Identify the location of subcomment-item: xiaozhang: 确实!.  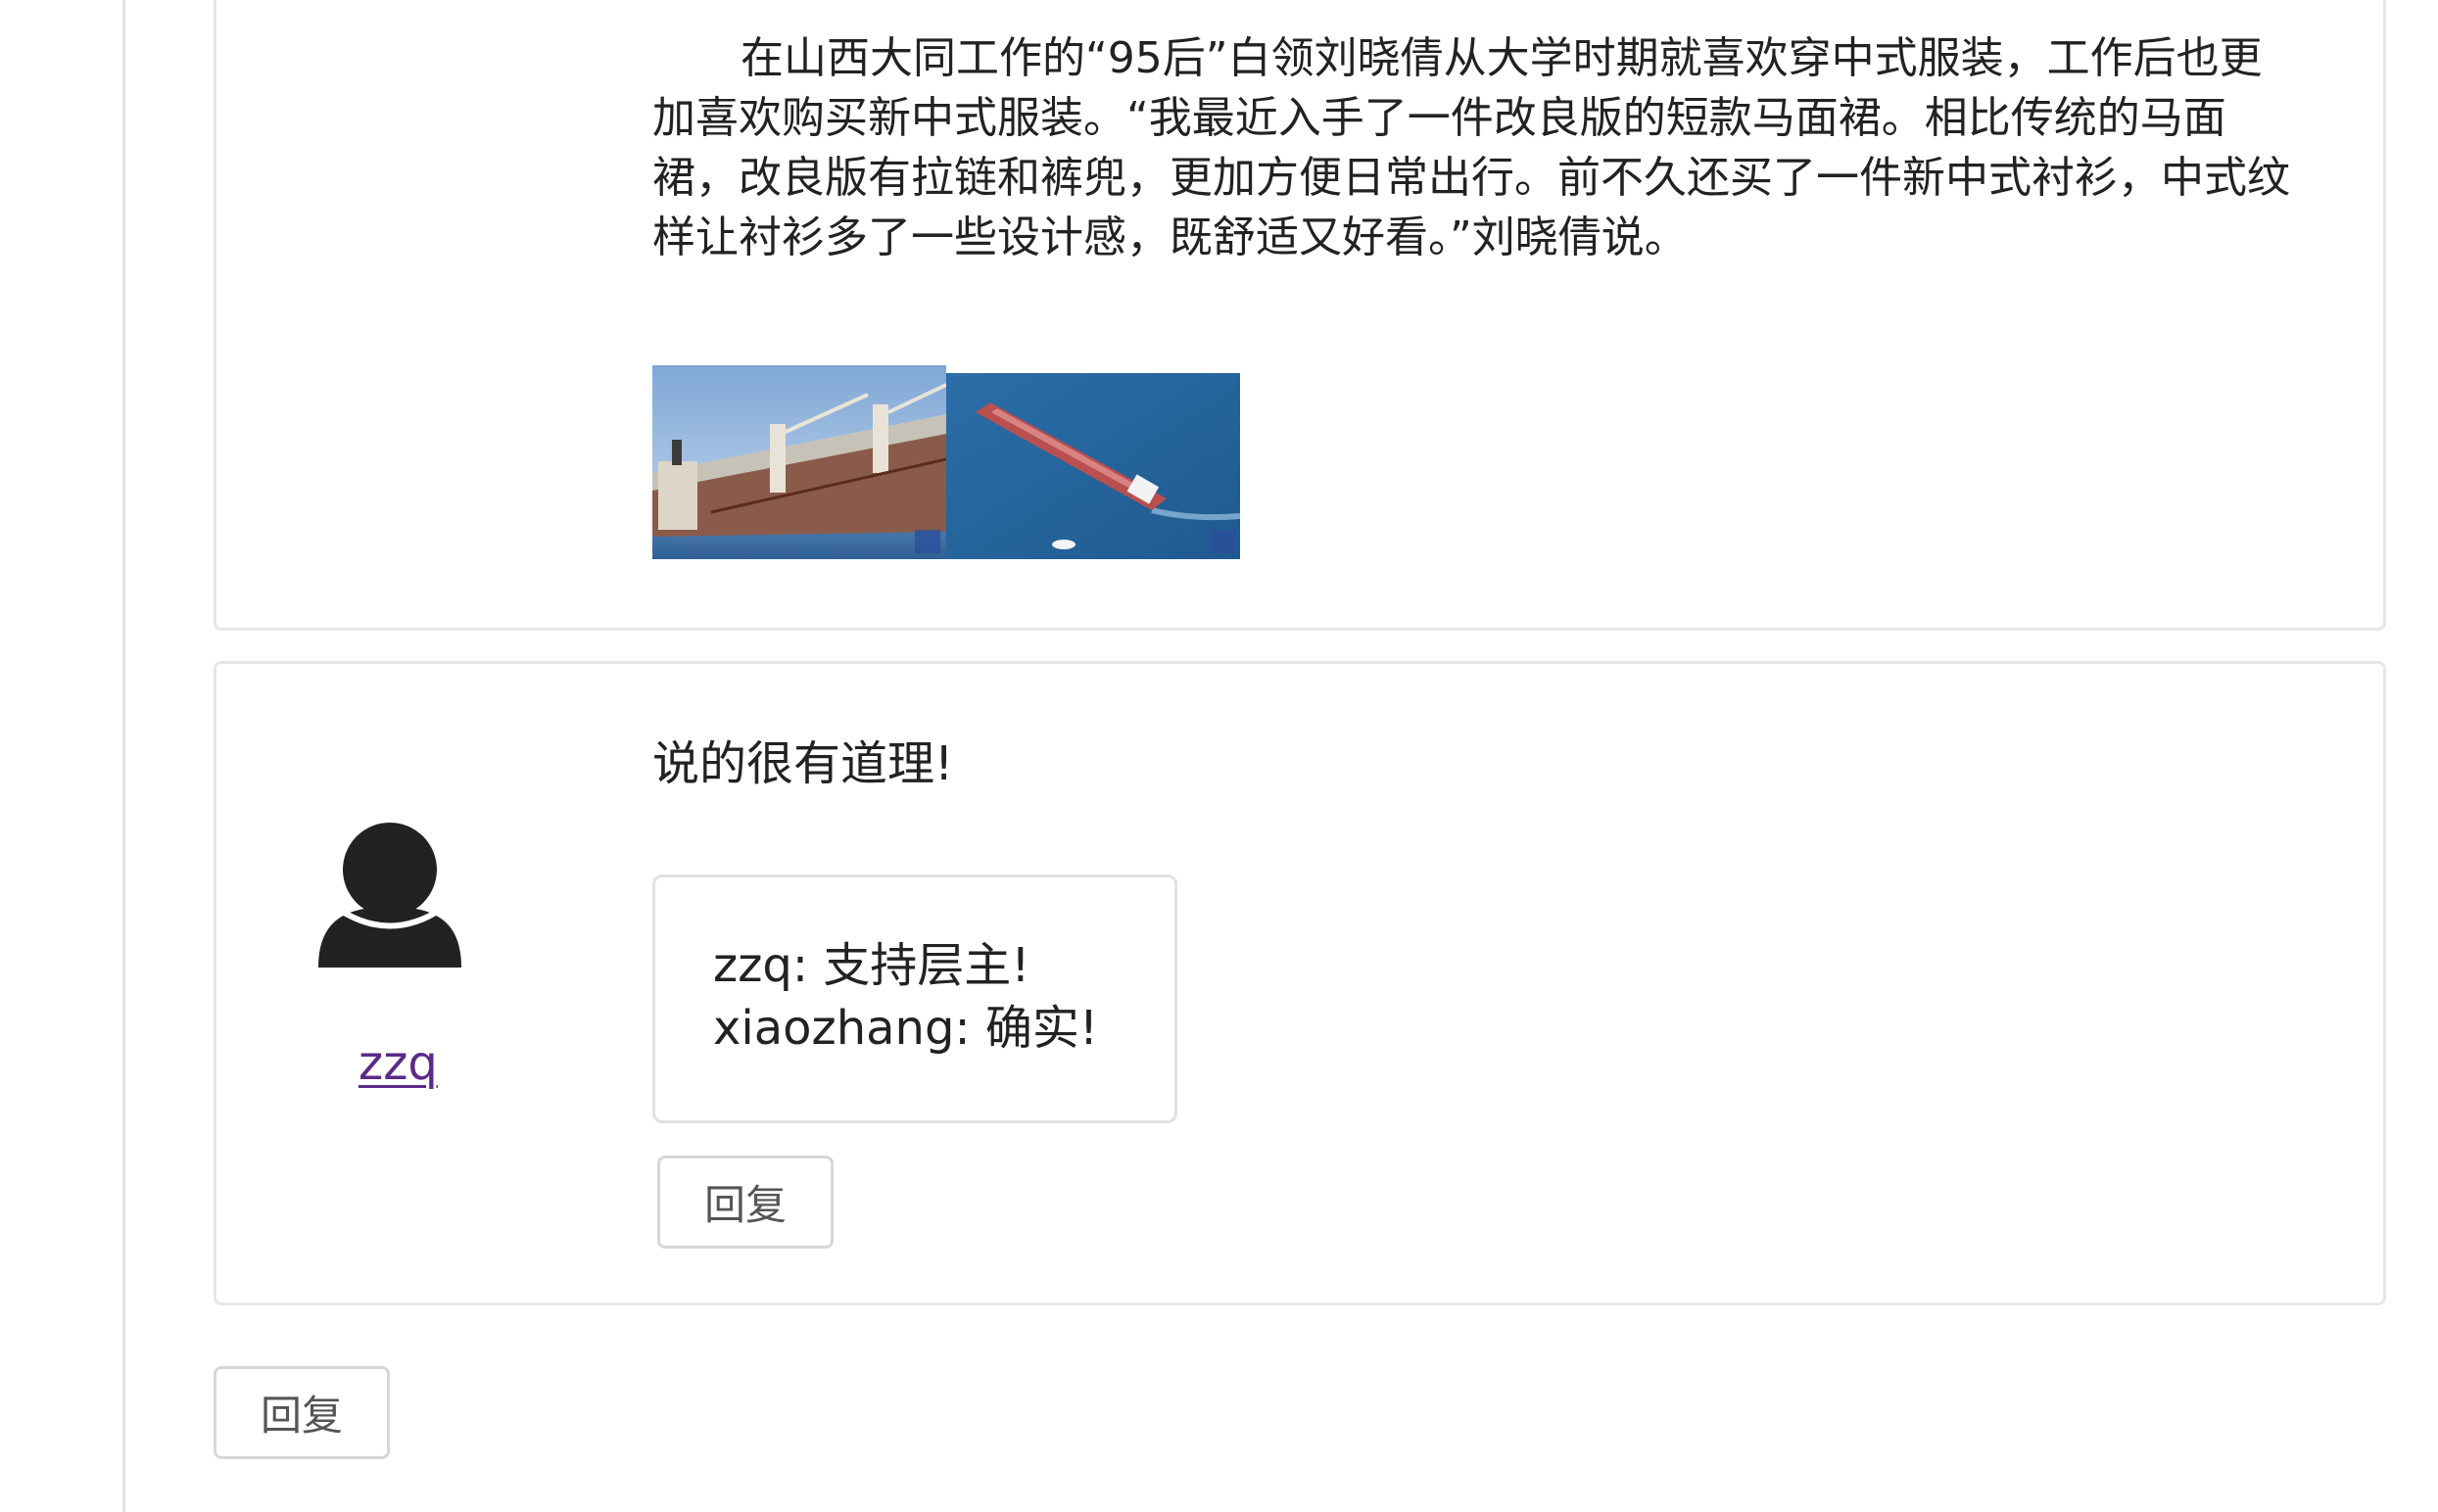
(943, 1028).